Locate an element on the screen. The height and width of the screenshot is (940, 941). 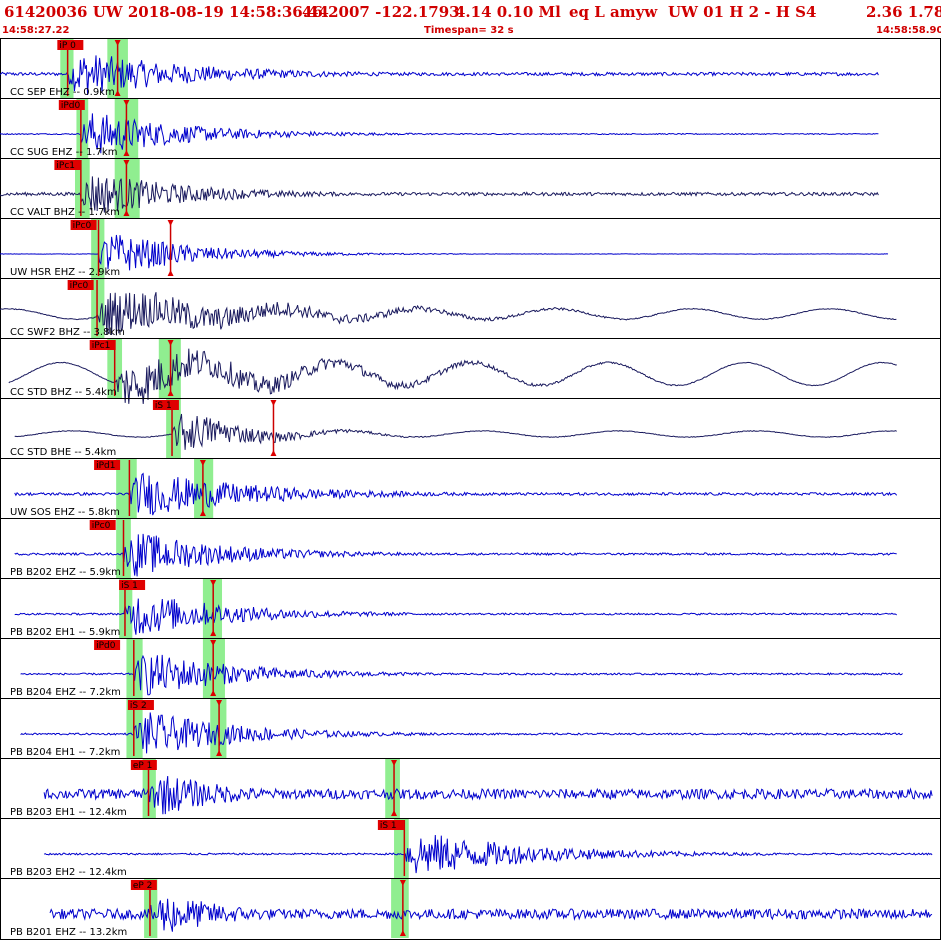
station-label: PB B204 EHZ -- 7.2km is located at coordinates (65, 692).